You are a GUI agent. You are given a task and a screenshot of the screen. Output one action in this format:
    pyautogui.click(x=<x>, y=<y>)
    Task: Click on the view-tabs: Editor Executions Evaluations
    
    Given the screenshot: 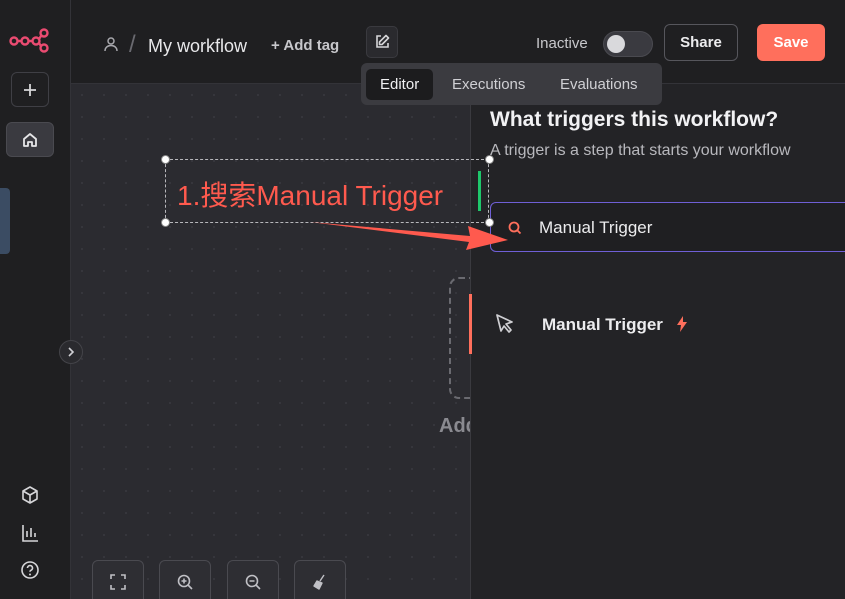 What is the action you would take?
    pyautogui.click(x=511, y=84)
    